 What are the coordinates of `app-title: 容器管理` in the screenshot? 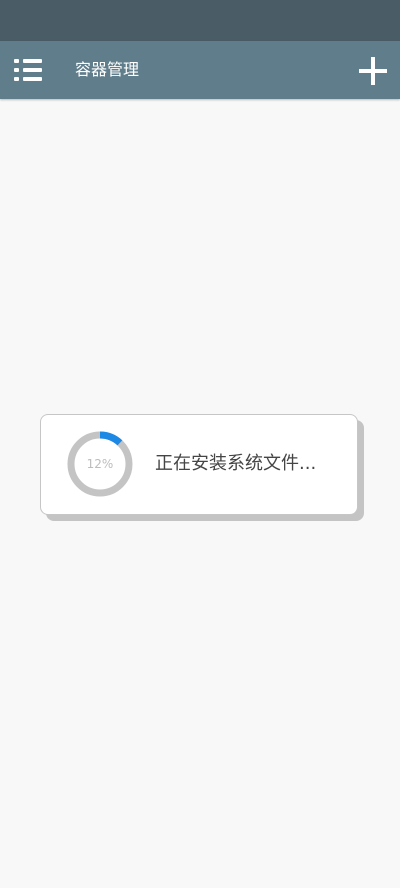 It's located at (107, 69).